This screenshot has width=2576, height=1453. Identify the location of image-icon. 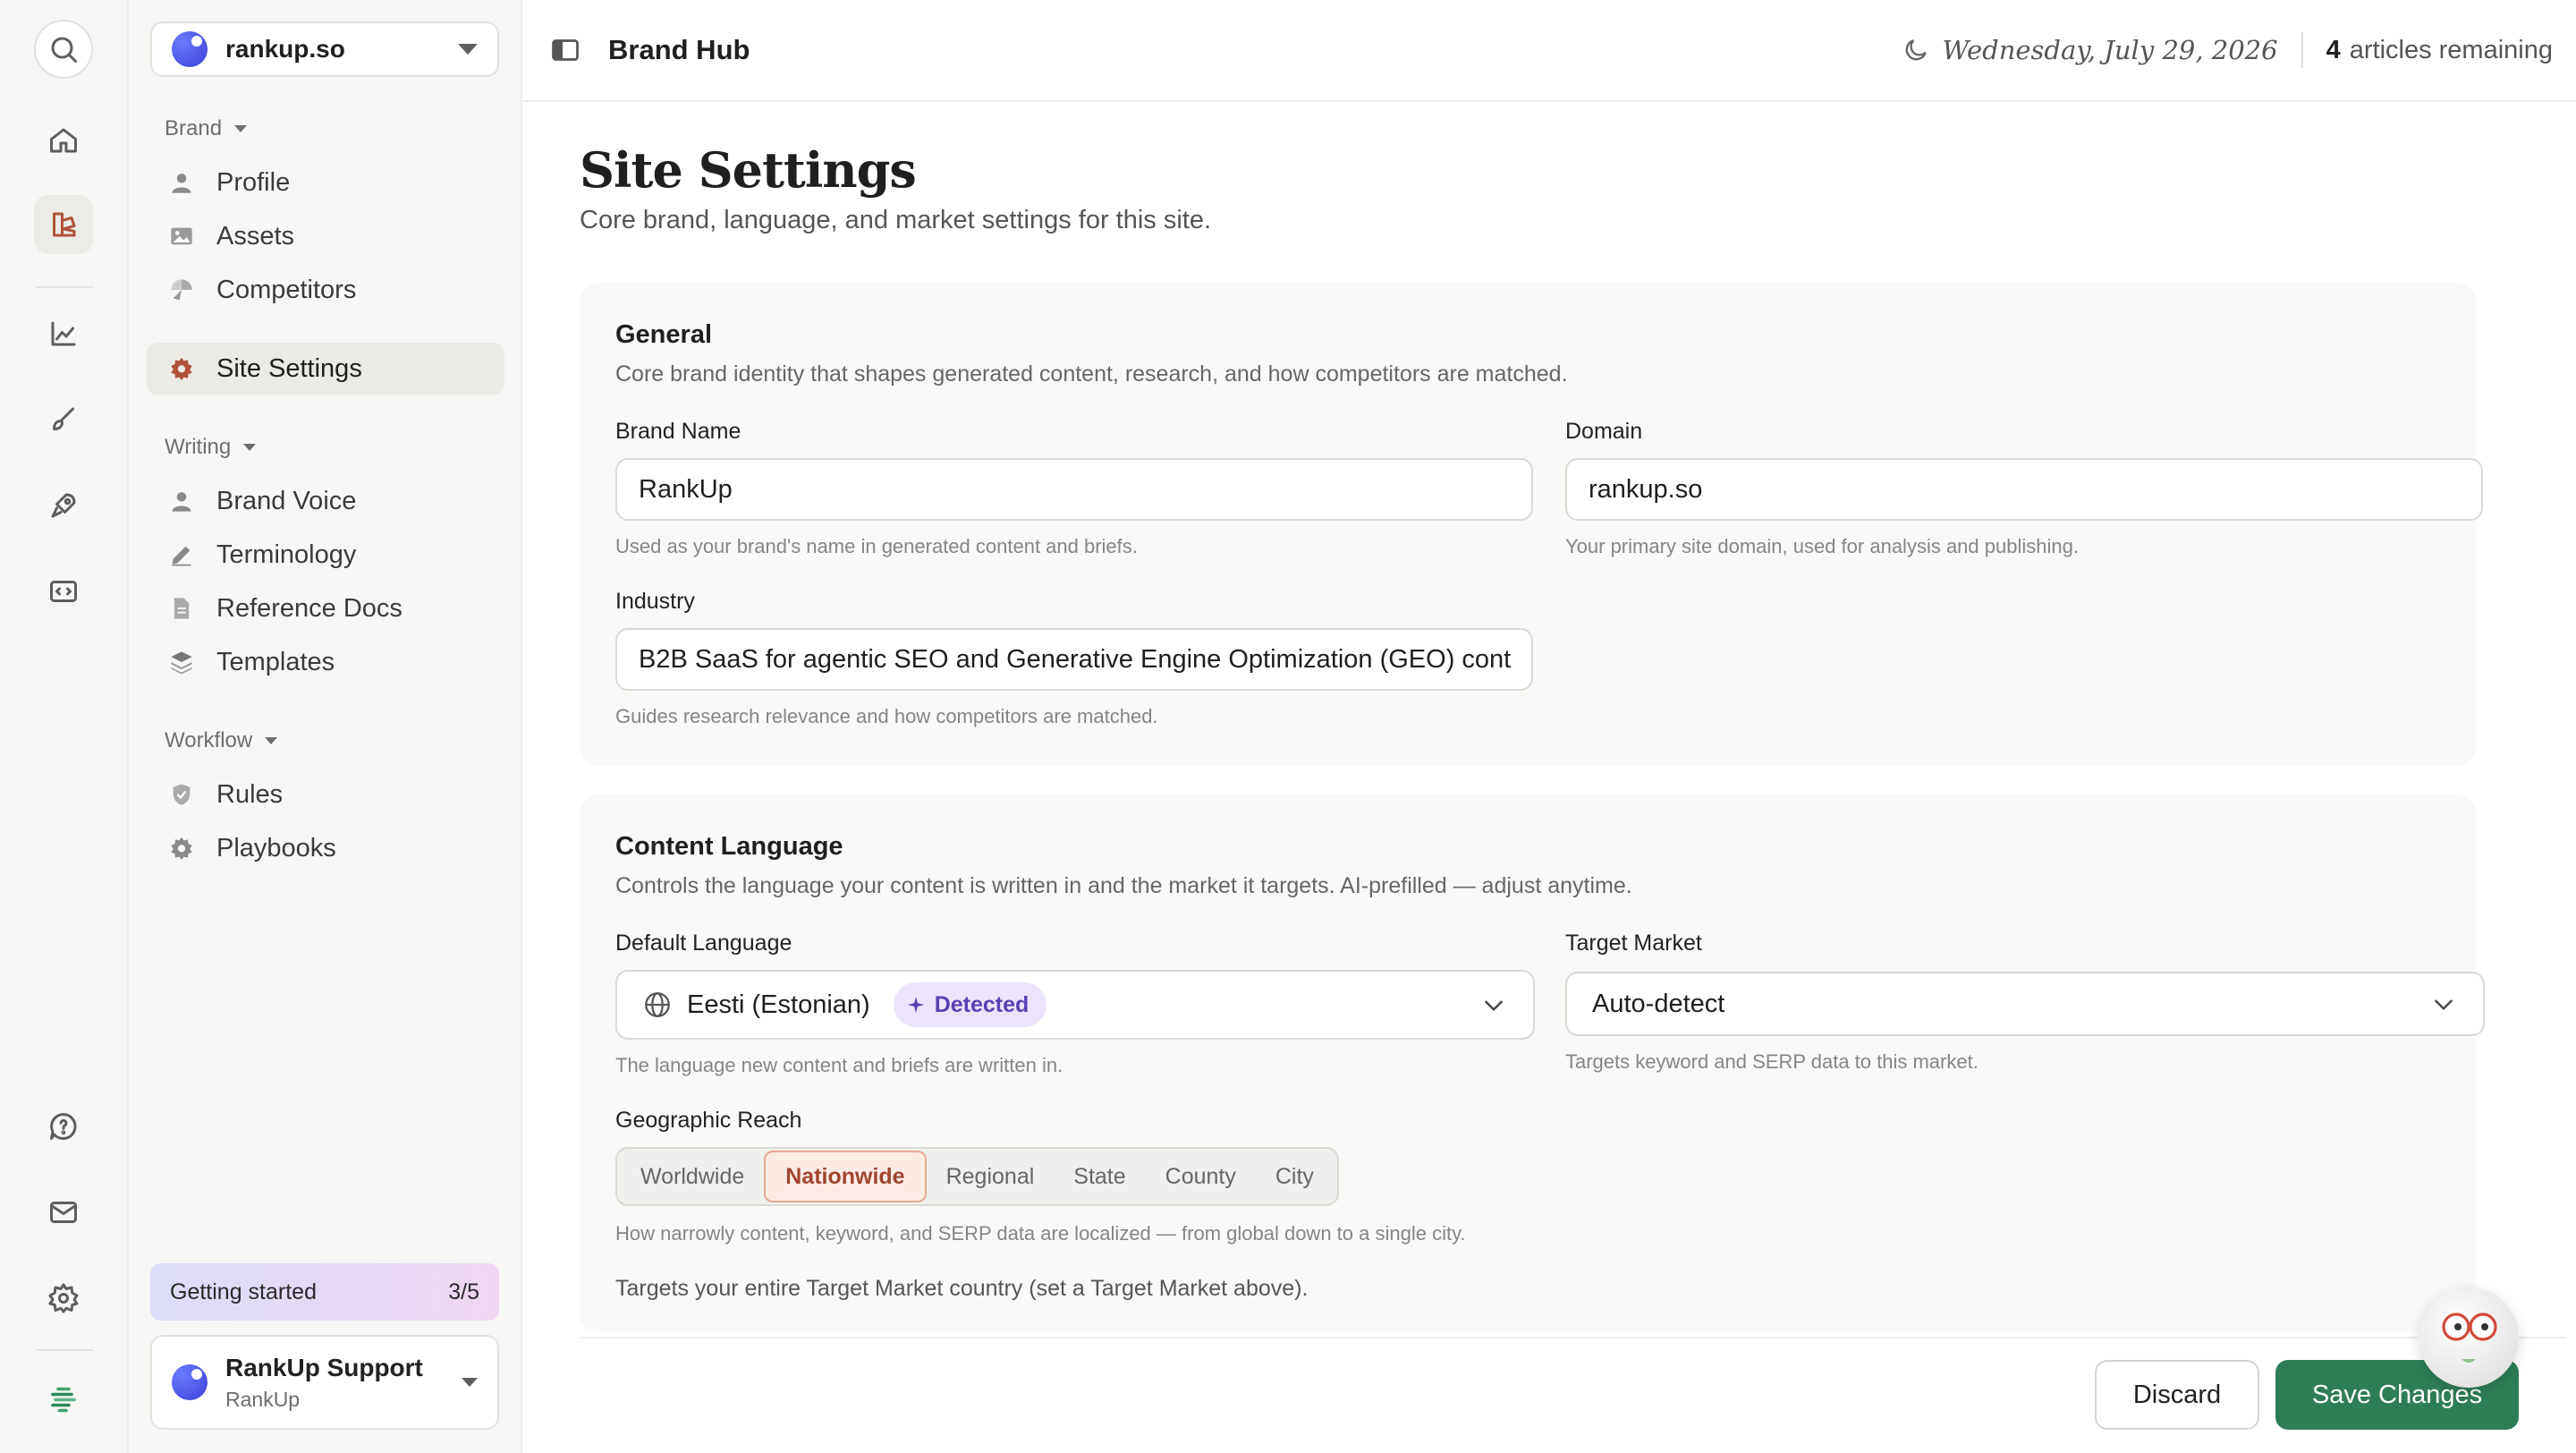
(181, 236).